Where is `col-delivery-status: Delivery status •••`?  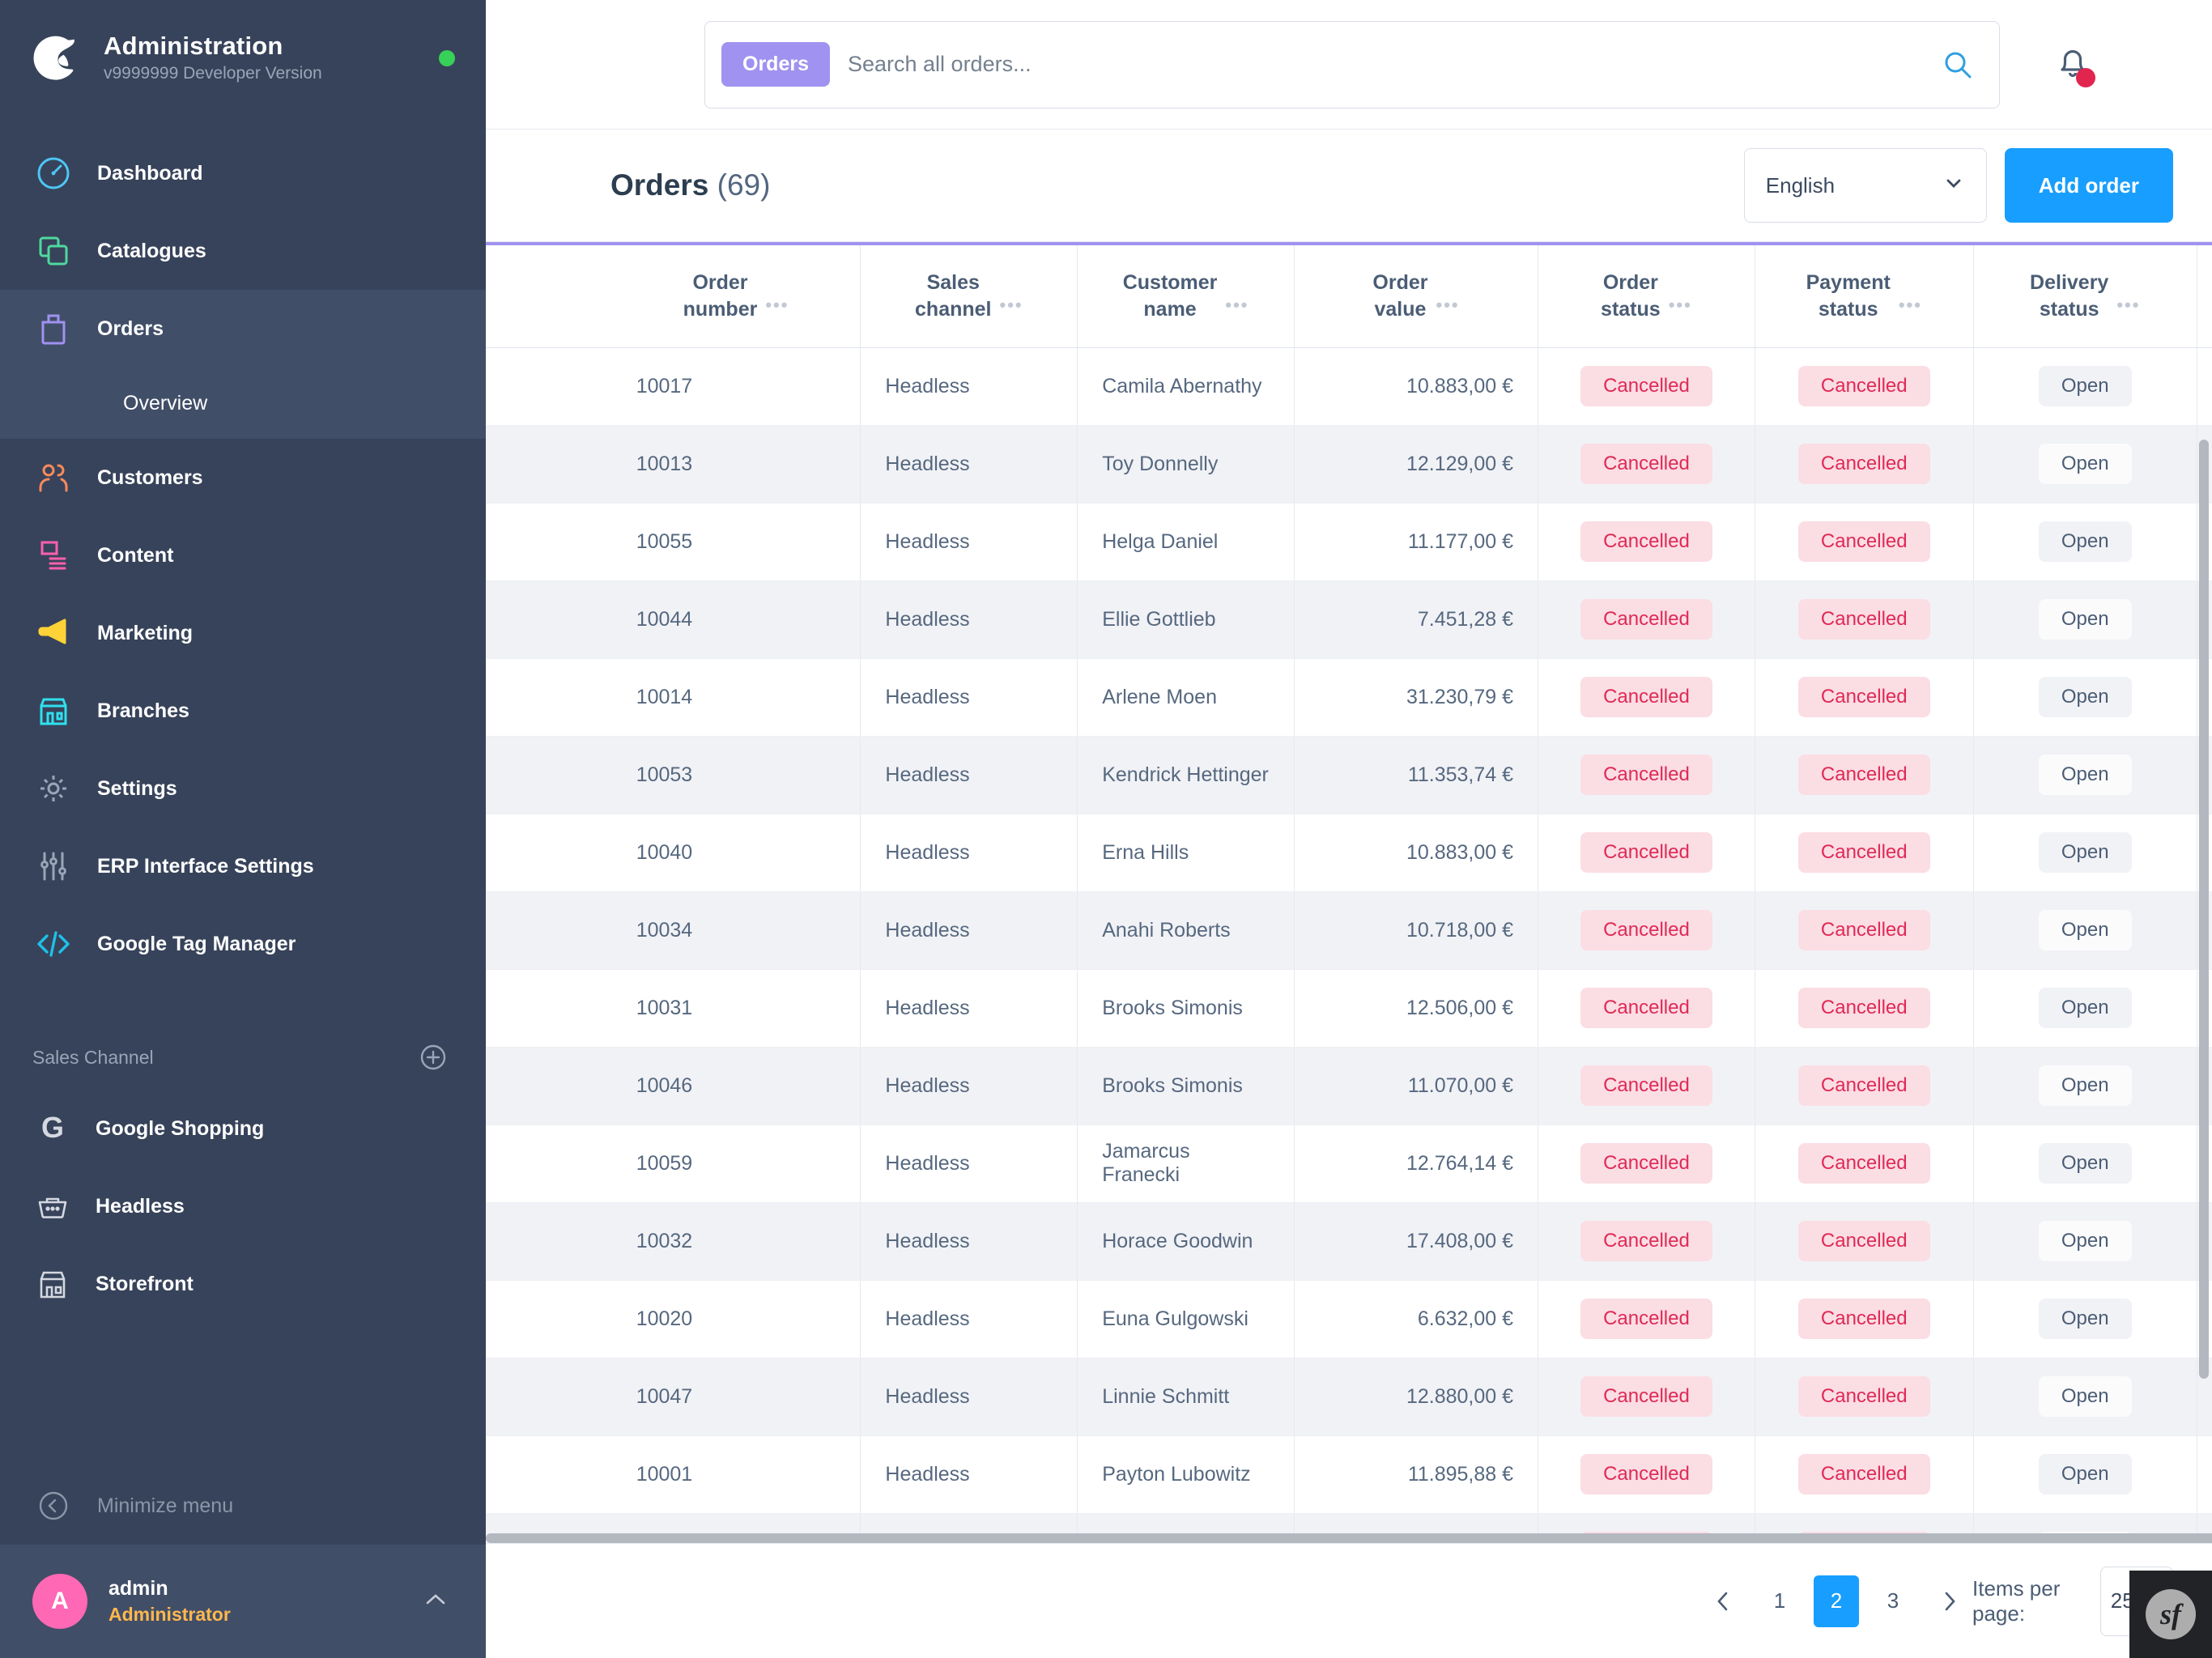
col-delivery-status: Delivery status ••• is located at coordinates (2085, 295).